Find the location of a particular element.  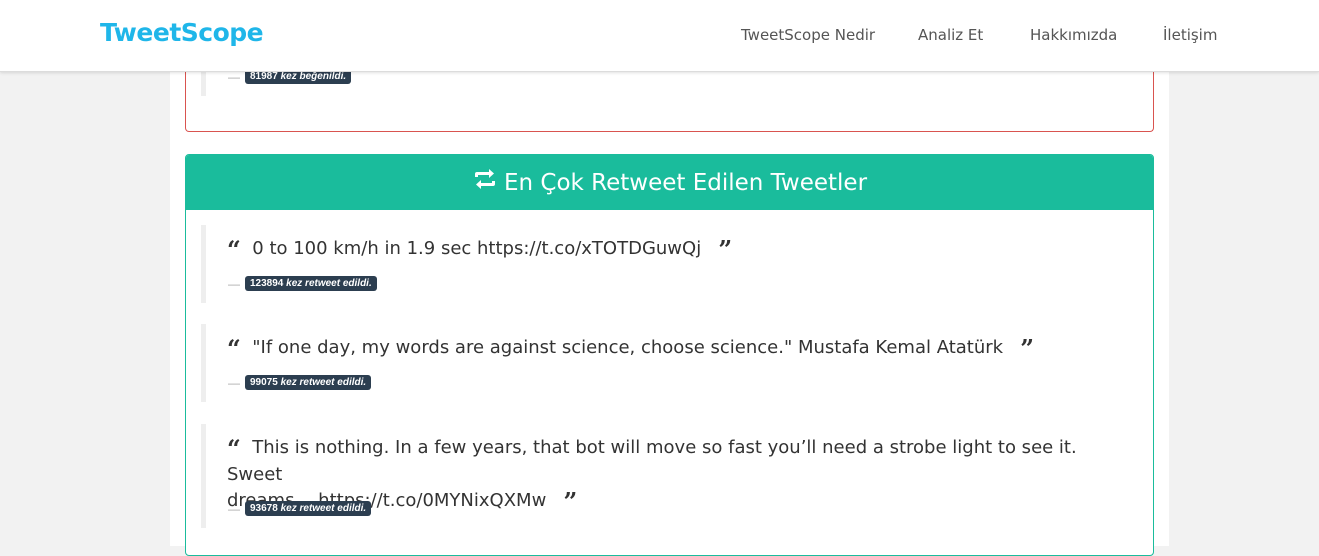

nav-link-hakkimizda: Hakkımızda is located at coordinates (1073, 35).